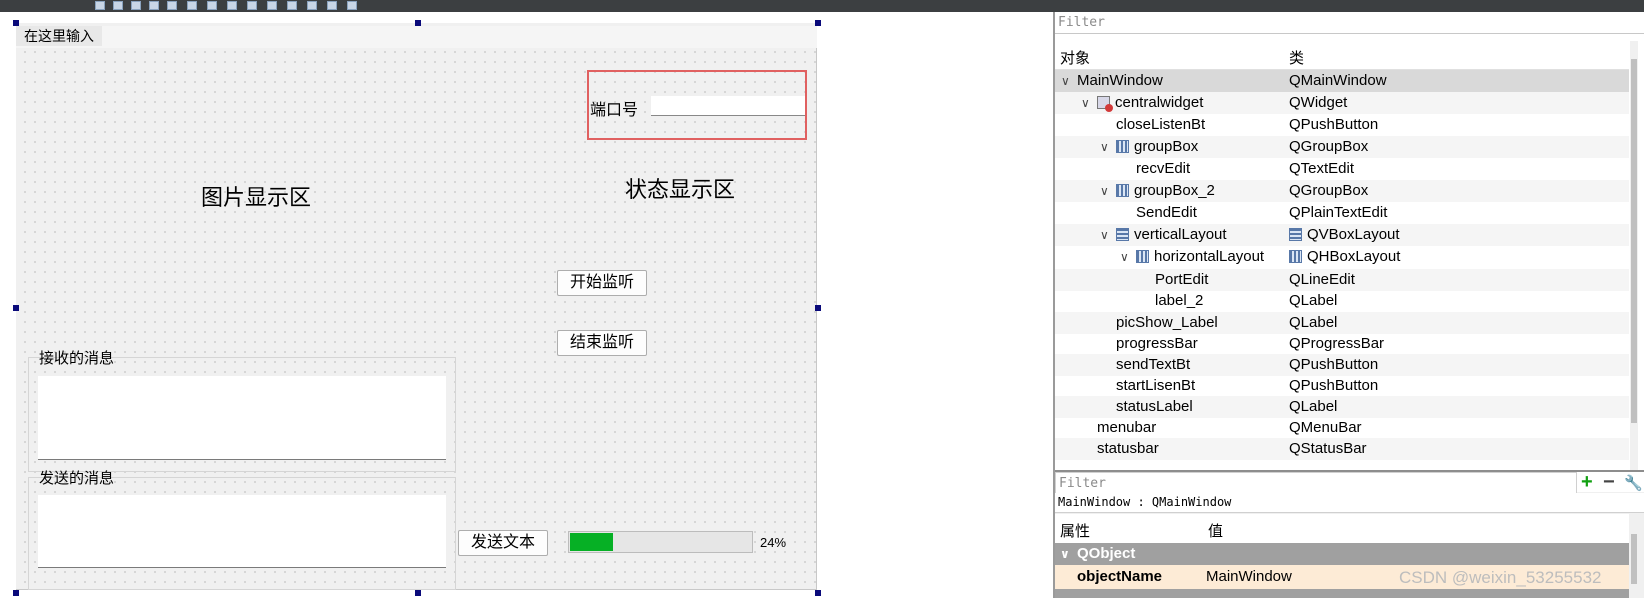 The width and height of the screenshot is (1644, 598). Describe the element at coordinates (1342, 344) in the screenshot. I see `tree-row: progressBar QProgressBar` at that location.